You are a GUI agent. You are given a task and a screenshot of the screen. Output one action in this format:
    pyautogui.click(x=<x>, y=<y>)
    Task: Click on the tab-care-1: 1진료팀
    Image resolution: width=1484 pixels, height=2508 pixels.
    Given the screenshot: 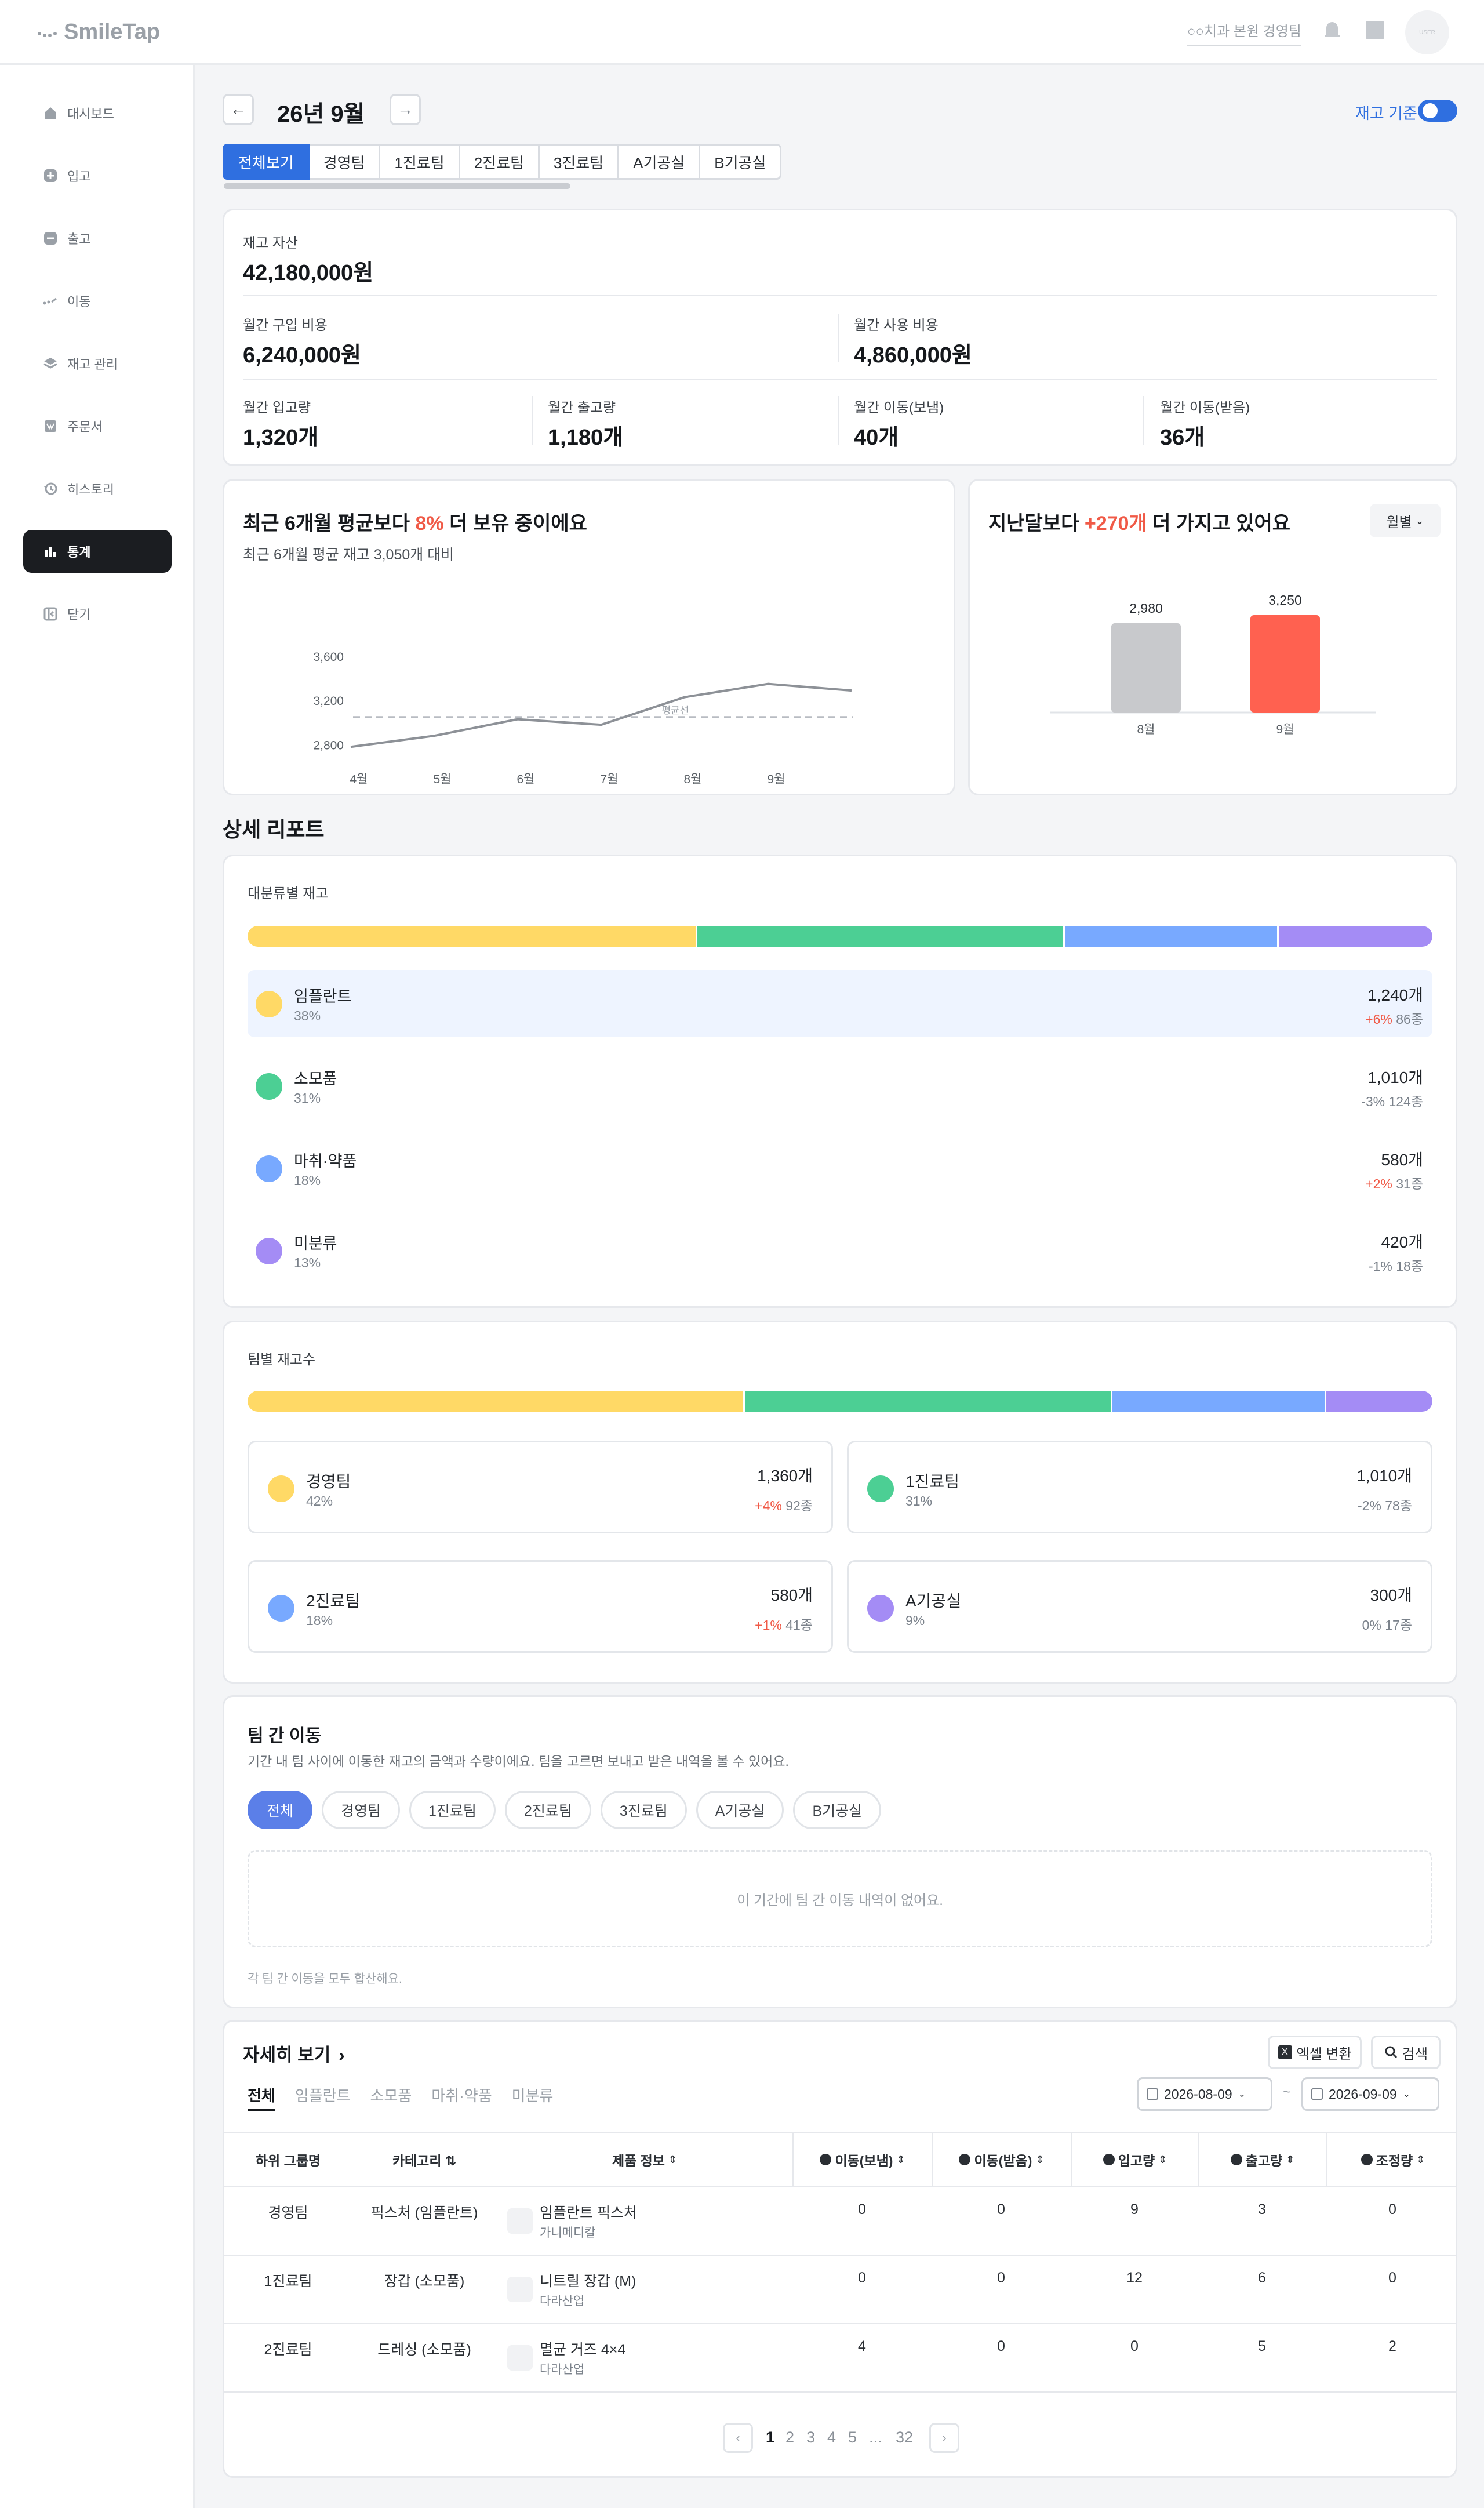 What is the action you would take?
    pyautogui.click(x=420, y=162)
    